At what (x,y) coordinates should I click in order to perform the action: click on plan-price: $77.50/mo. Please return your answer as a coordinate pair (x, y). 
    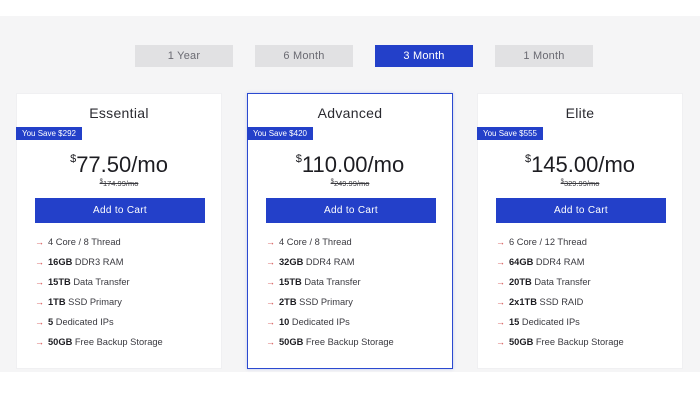
    Looking at the image, I should click on (119, 165).